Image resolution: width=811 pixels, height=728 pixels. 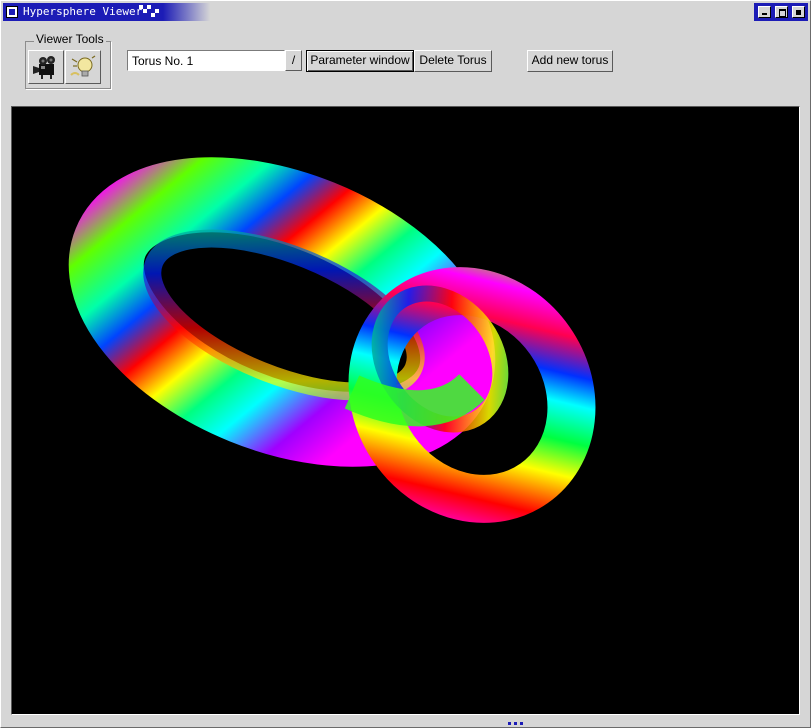 I want to click on delete-torus-button: Delete Torus, so click(x=453, y=61).